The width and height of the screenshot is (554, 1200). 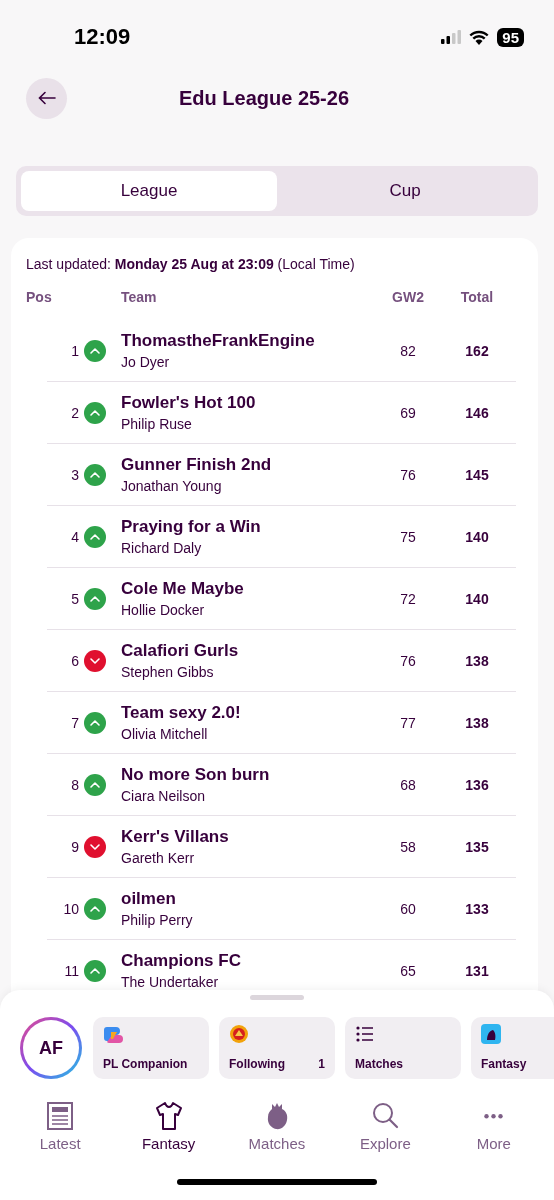 What do you see at coordinates (276, 1126) in the screenshot?
I see `tab-bar-item: Matches` at bounding box center [276, 1126].